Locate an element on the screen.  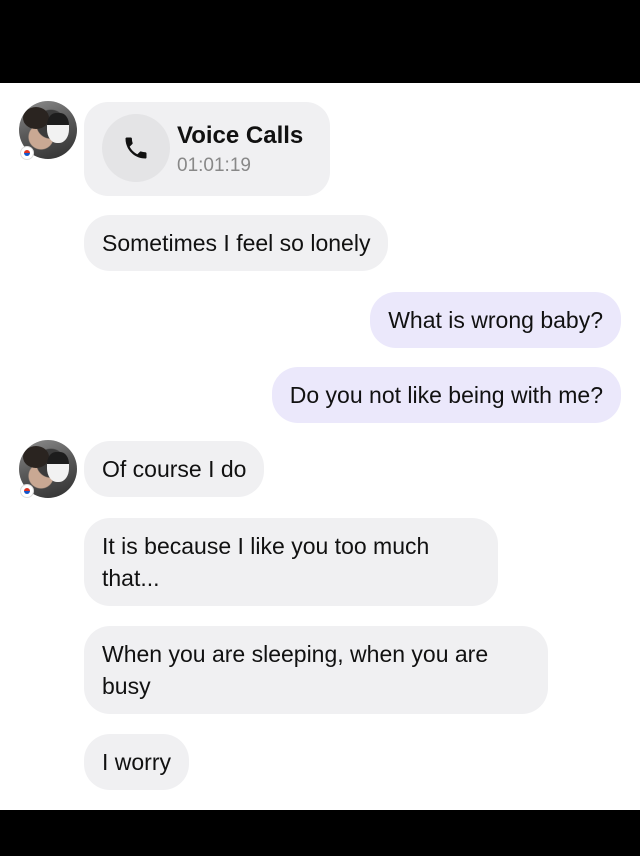
top-black-bar is located at coordinates (320, 41).